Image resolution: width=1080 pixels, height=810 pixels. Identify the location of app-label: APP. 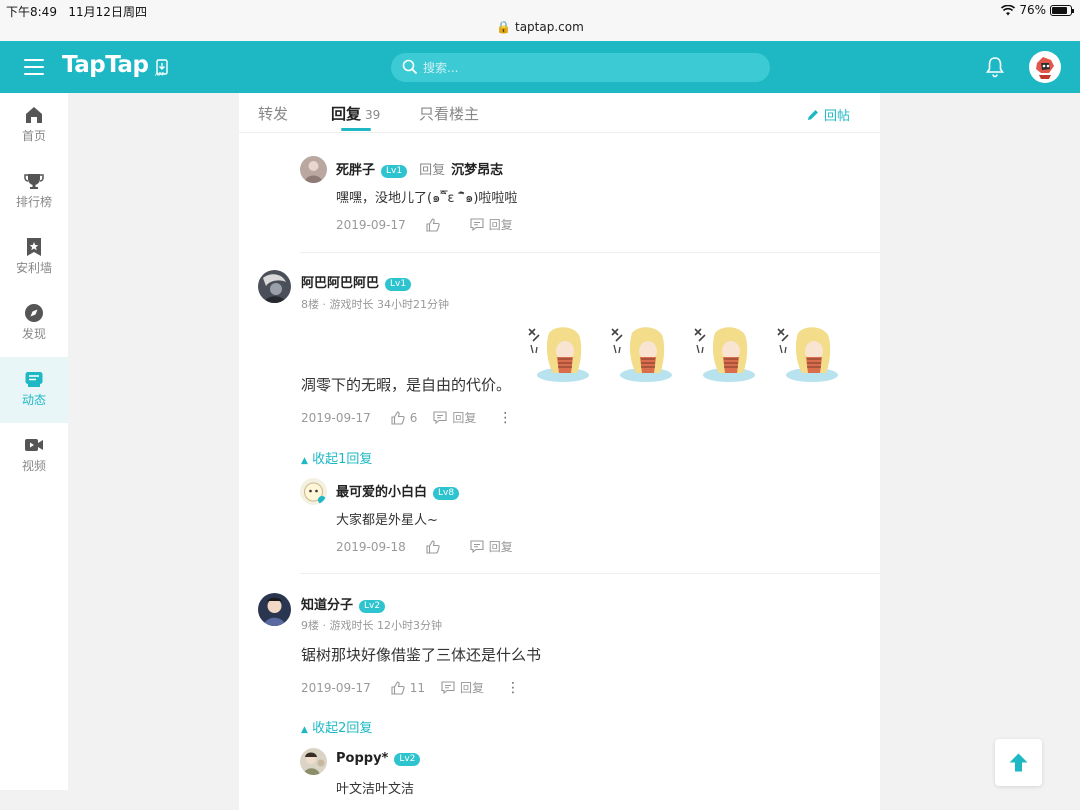
(160, 75).